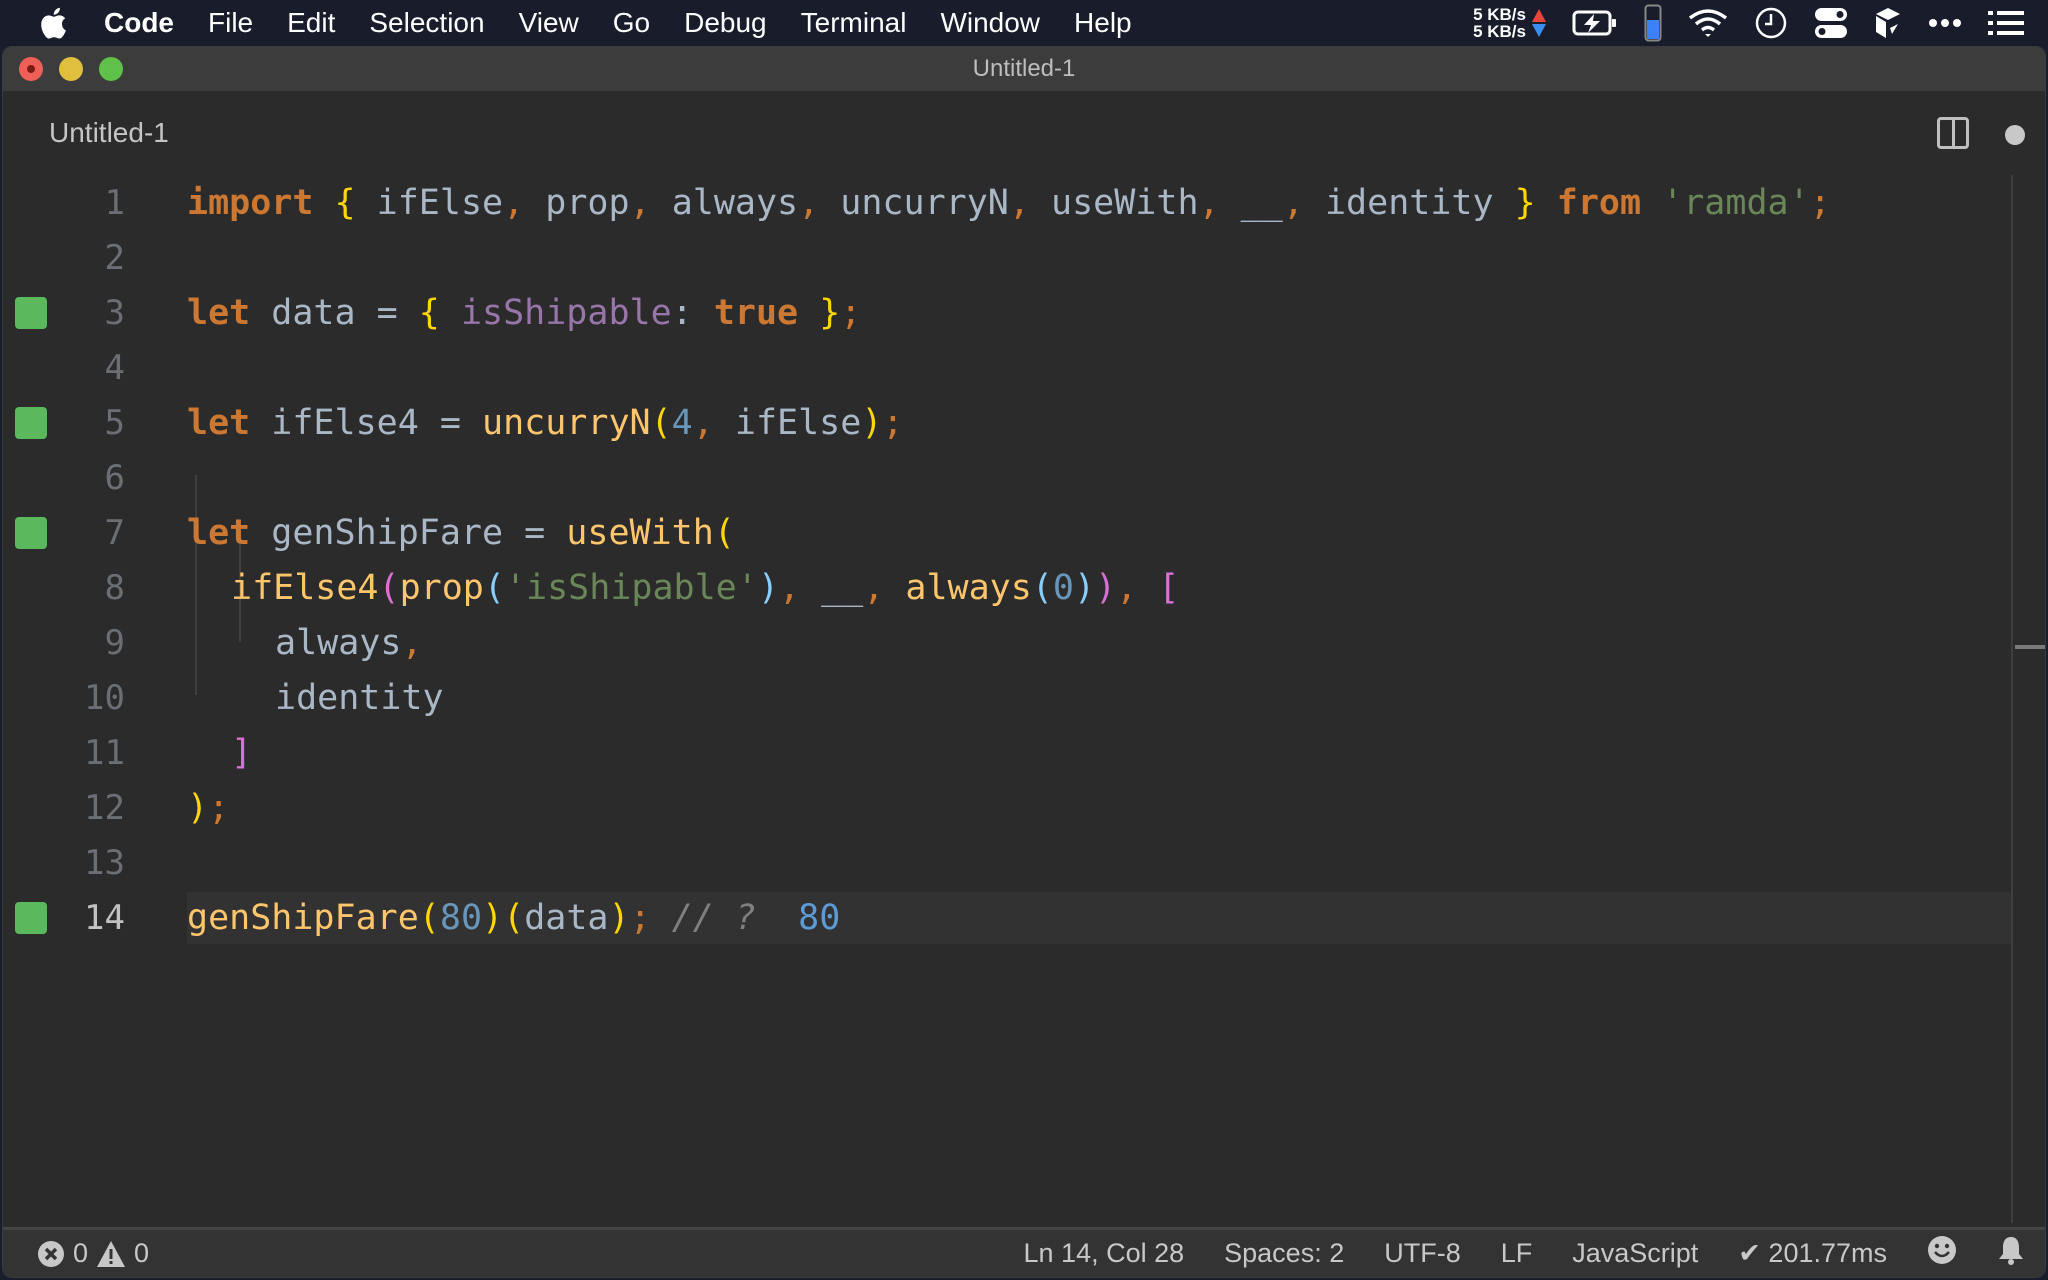  I want to click on inline-result-value: 80, so click(819, 917).